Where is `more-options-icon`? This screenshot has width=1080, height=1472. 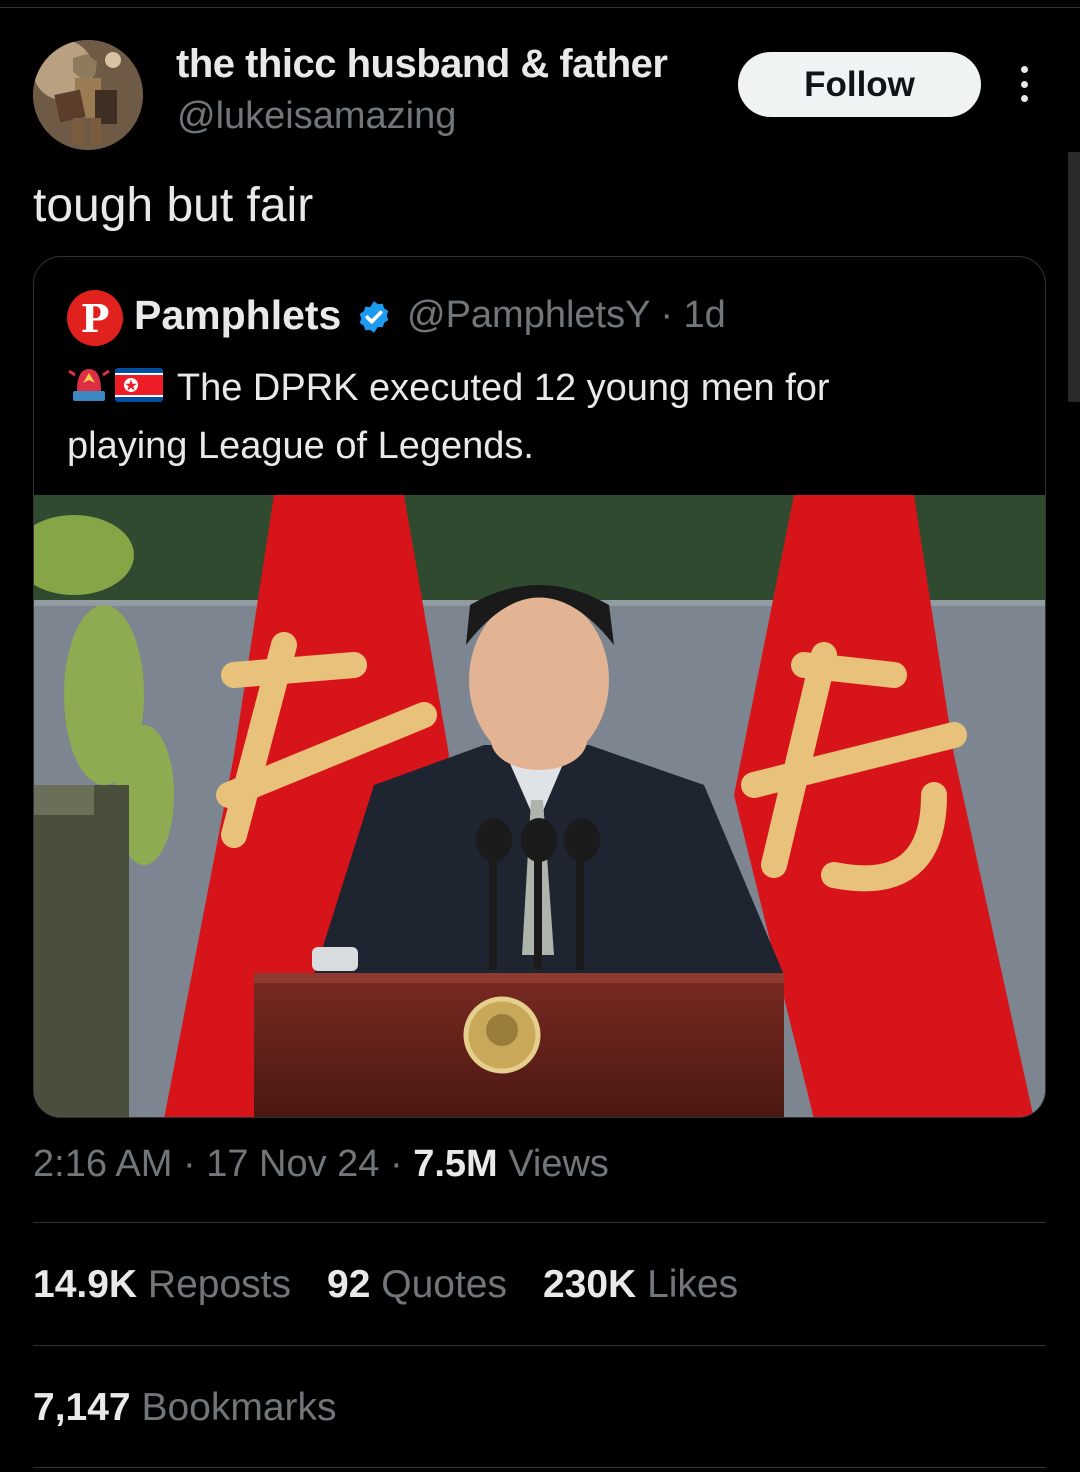 more-options-icon is located at coordinates (1024, 84).